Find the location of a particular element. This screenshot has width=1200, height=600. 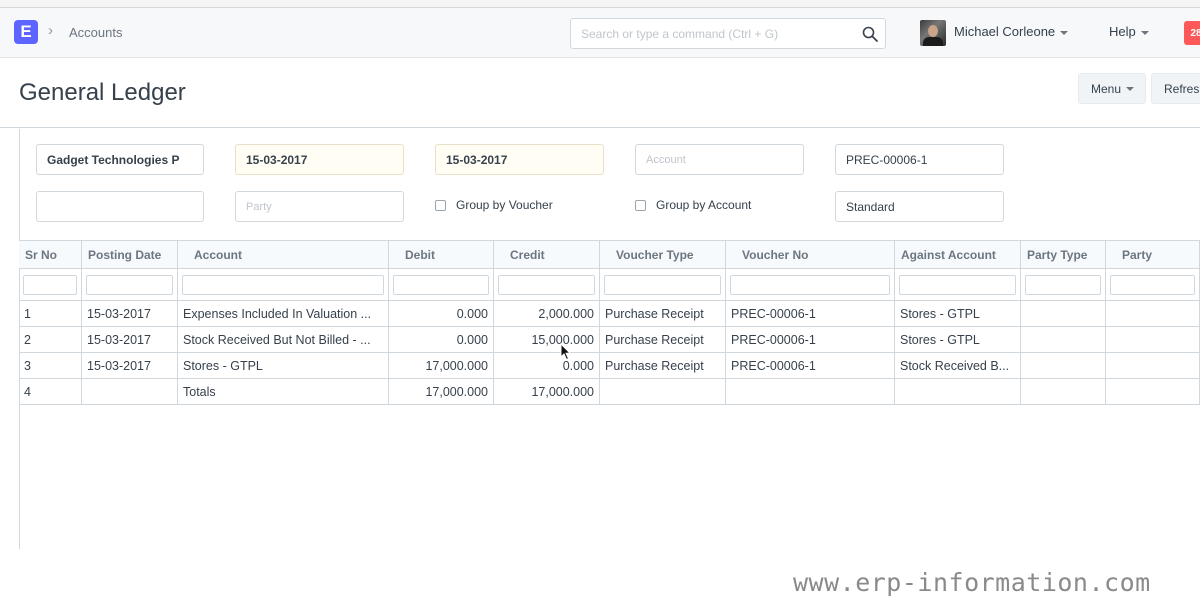

column-header-party: Party is located at coordinates (1153, 255).